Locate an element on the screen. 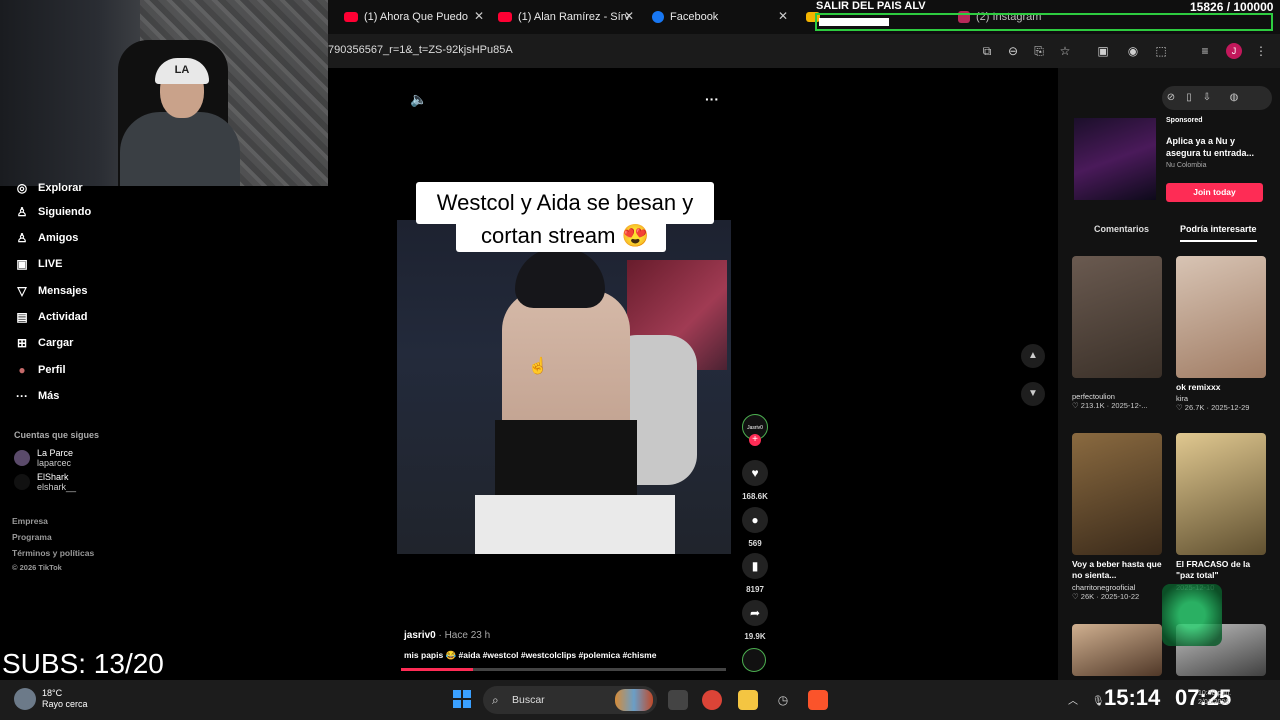 Image resolution: width=1280 pixels, height=720 pixels. url-field: 790356567_r=1&_t=ZS-92kjsHPu85A is located at coordinates (420, 50).